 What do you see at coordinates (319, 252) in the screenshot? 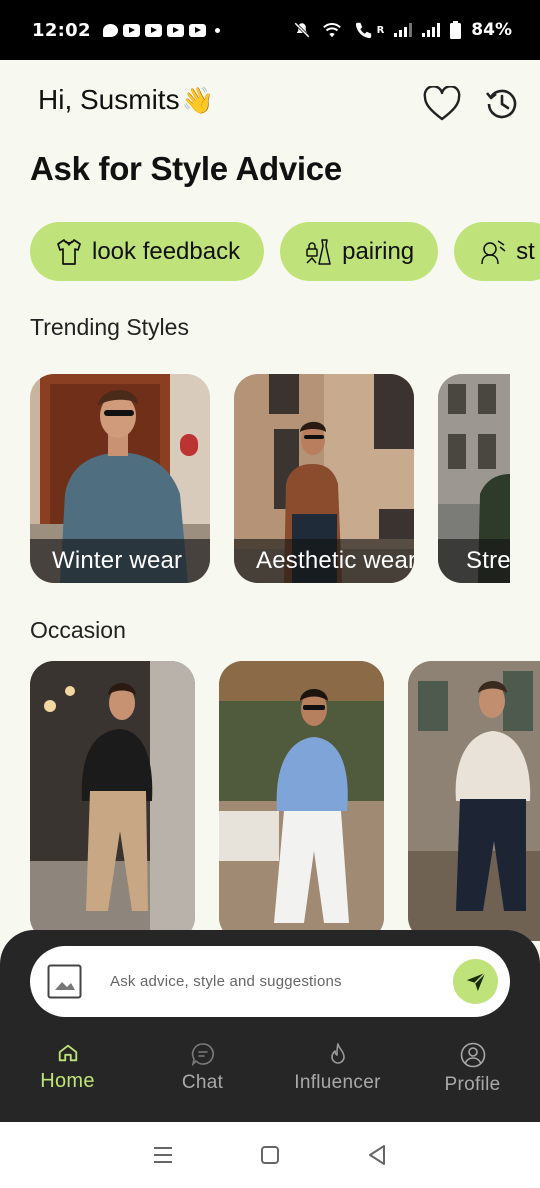
I see `outfit-pairing-icon` at bounding box center [319, 252].